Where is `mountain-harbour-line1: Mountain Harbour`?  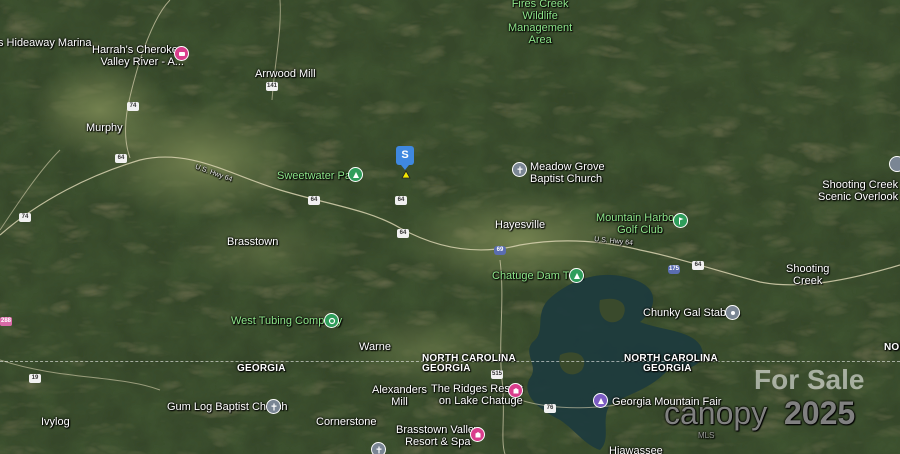
mountain-harbour-line1: Mountain Harbour is located at coordinates (640, 218).